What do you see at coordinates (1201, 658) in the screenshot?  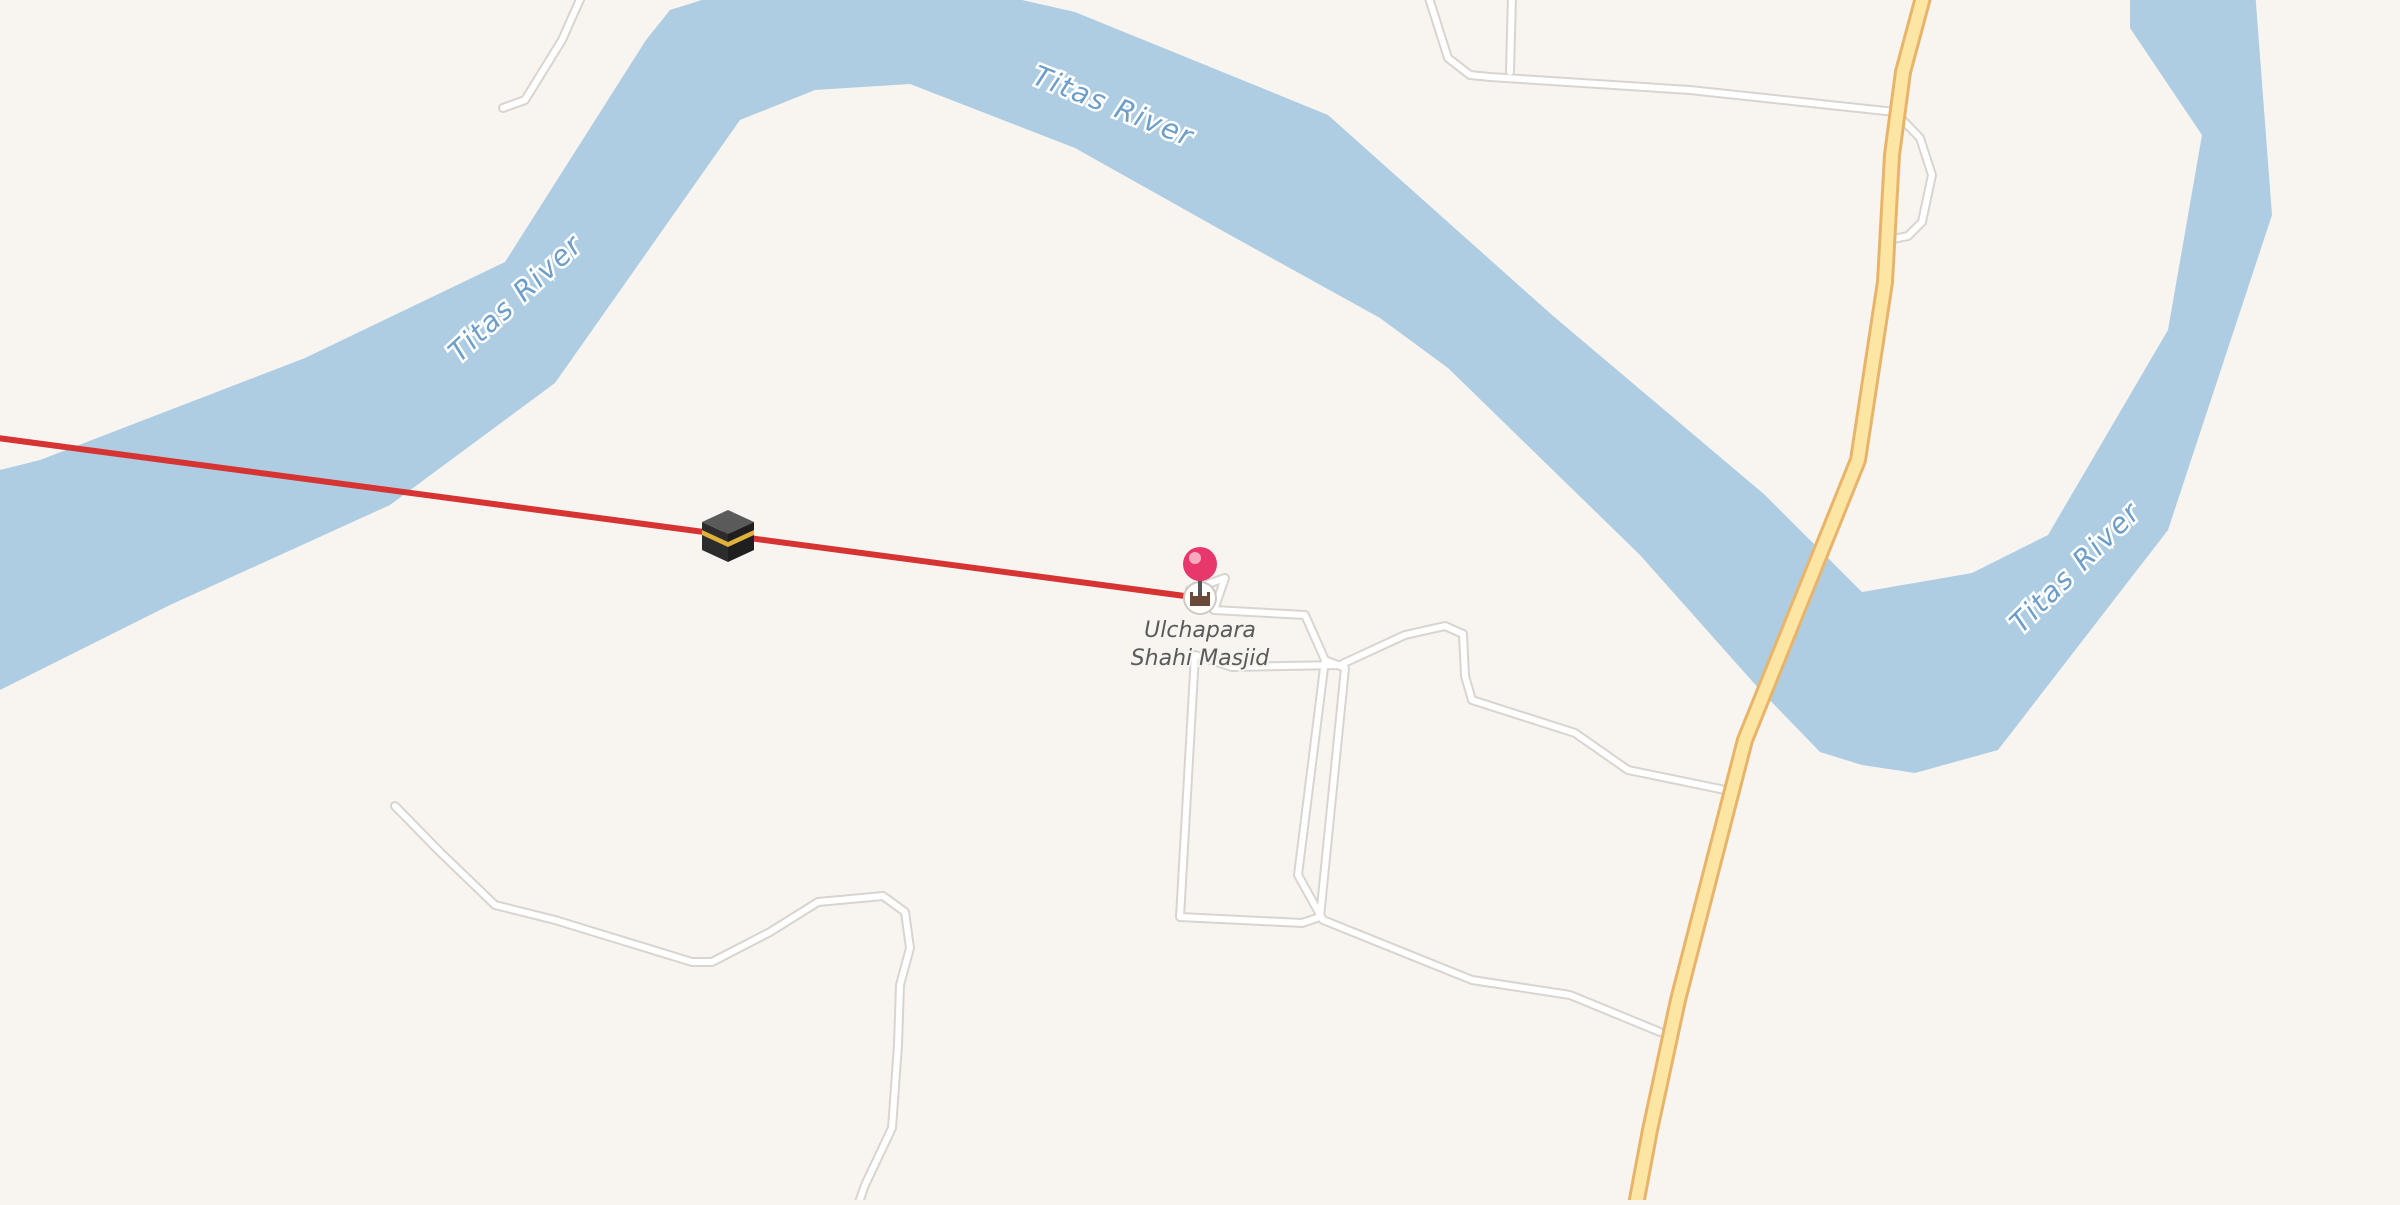 I see `poi-name-line2: Shahi Masjid` at bounding box center [1201, 658].